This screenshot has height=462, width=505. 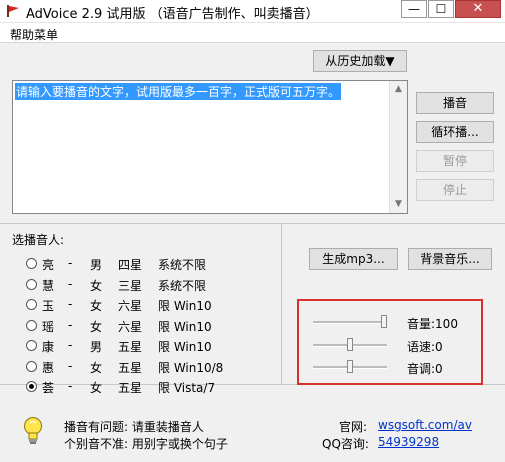 What do you see at coordinates (425, 425) in the screenshot?
I see `website-link: wsgsoft.com/av` at bounding box center [425, 425].